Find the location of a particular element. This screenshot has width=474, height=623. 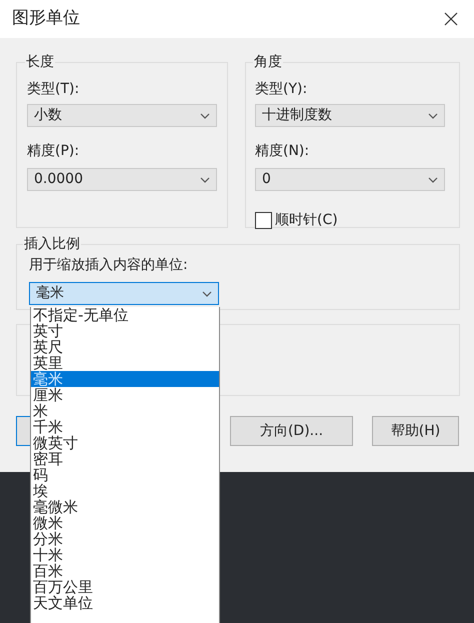

help-button: 帮助(H) is located at coordinates (415, 431).